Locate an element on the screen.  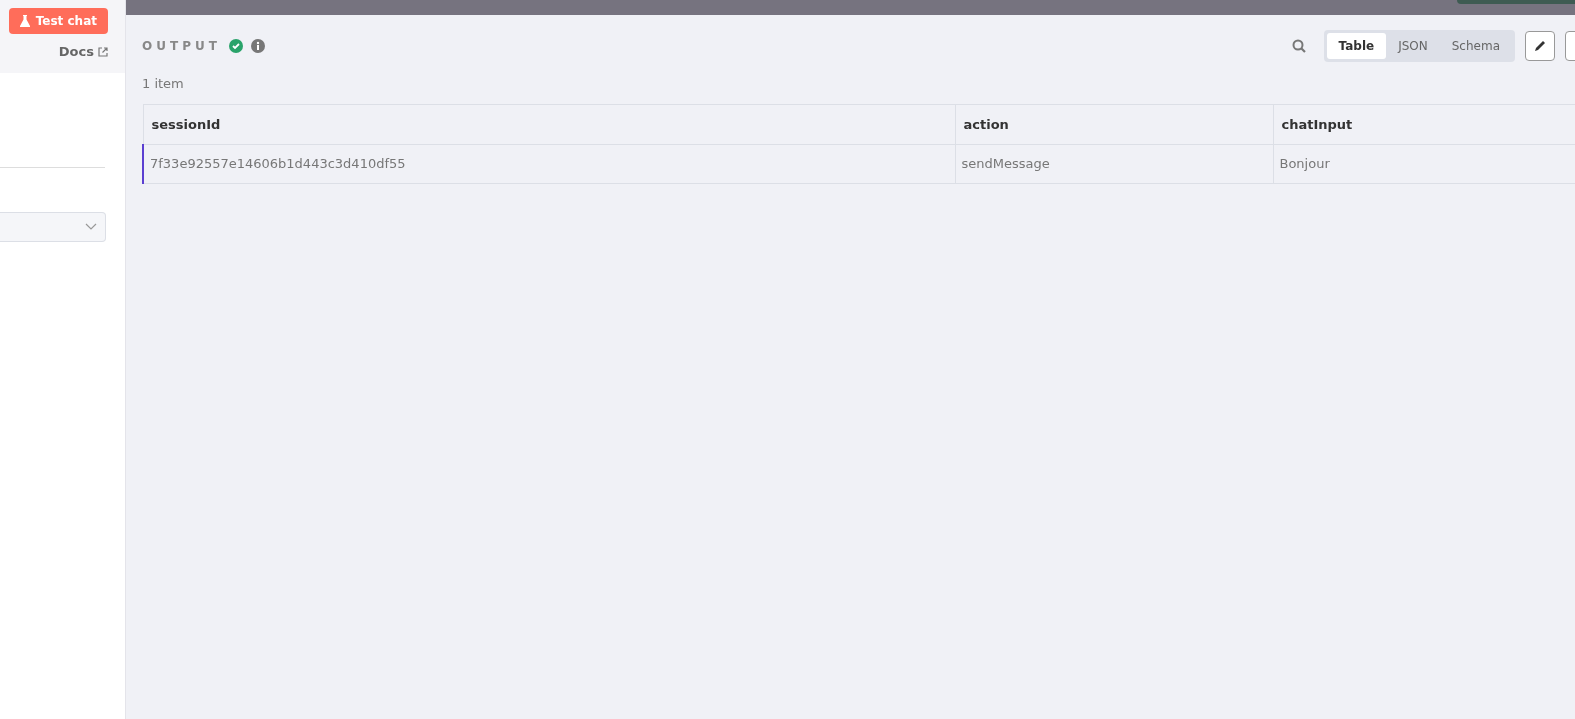
table-cell: 7f33e92557e14606b1d443c3d410df55 is located at coordinates (549, 163).